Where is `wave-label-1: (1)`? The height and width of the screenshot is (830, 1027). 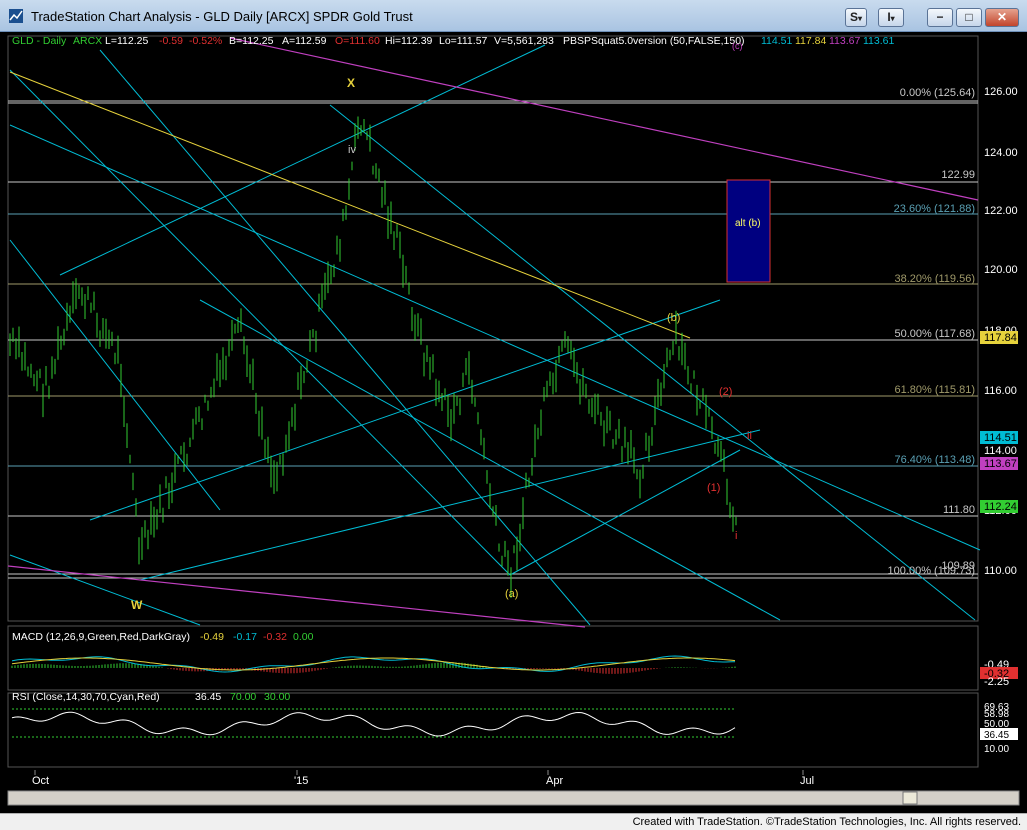 wave-label-1: (1) is located at coordinates (713, 488).